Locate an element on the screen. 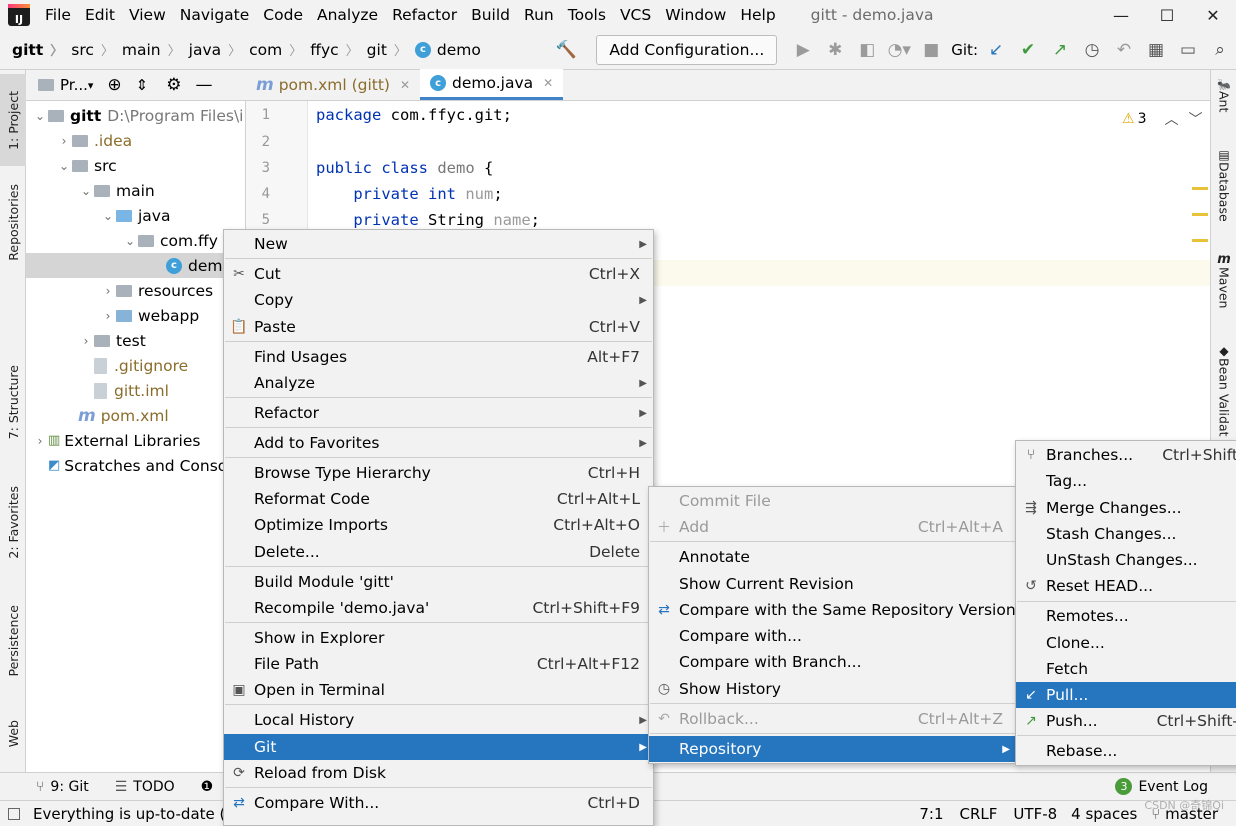  locate-icon: ⊕ is located at coordinates (114, 85).